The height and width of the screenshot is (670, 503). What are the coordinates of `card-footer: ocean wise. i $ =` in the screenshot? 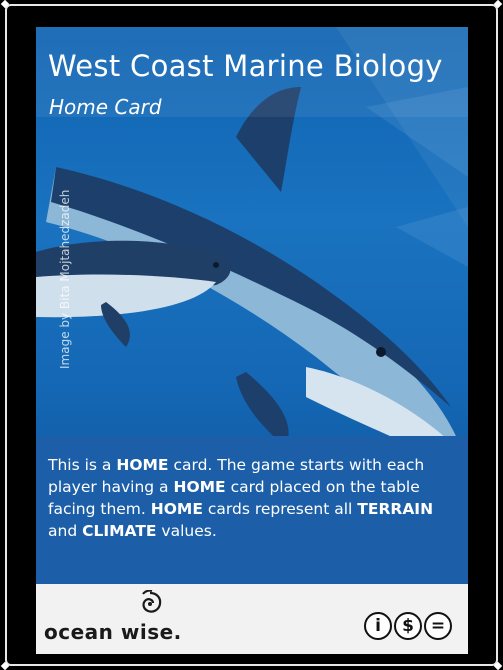 It's located at (252, 619).